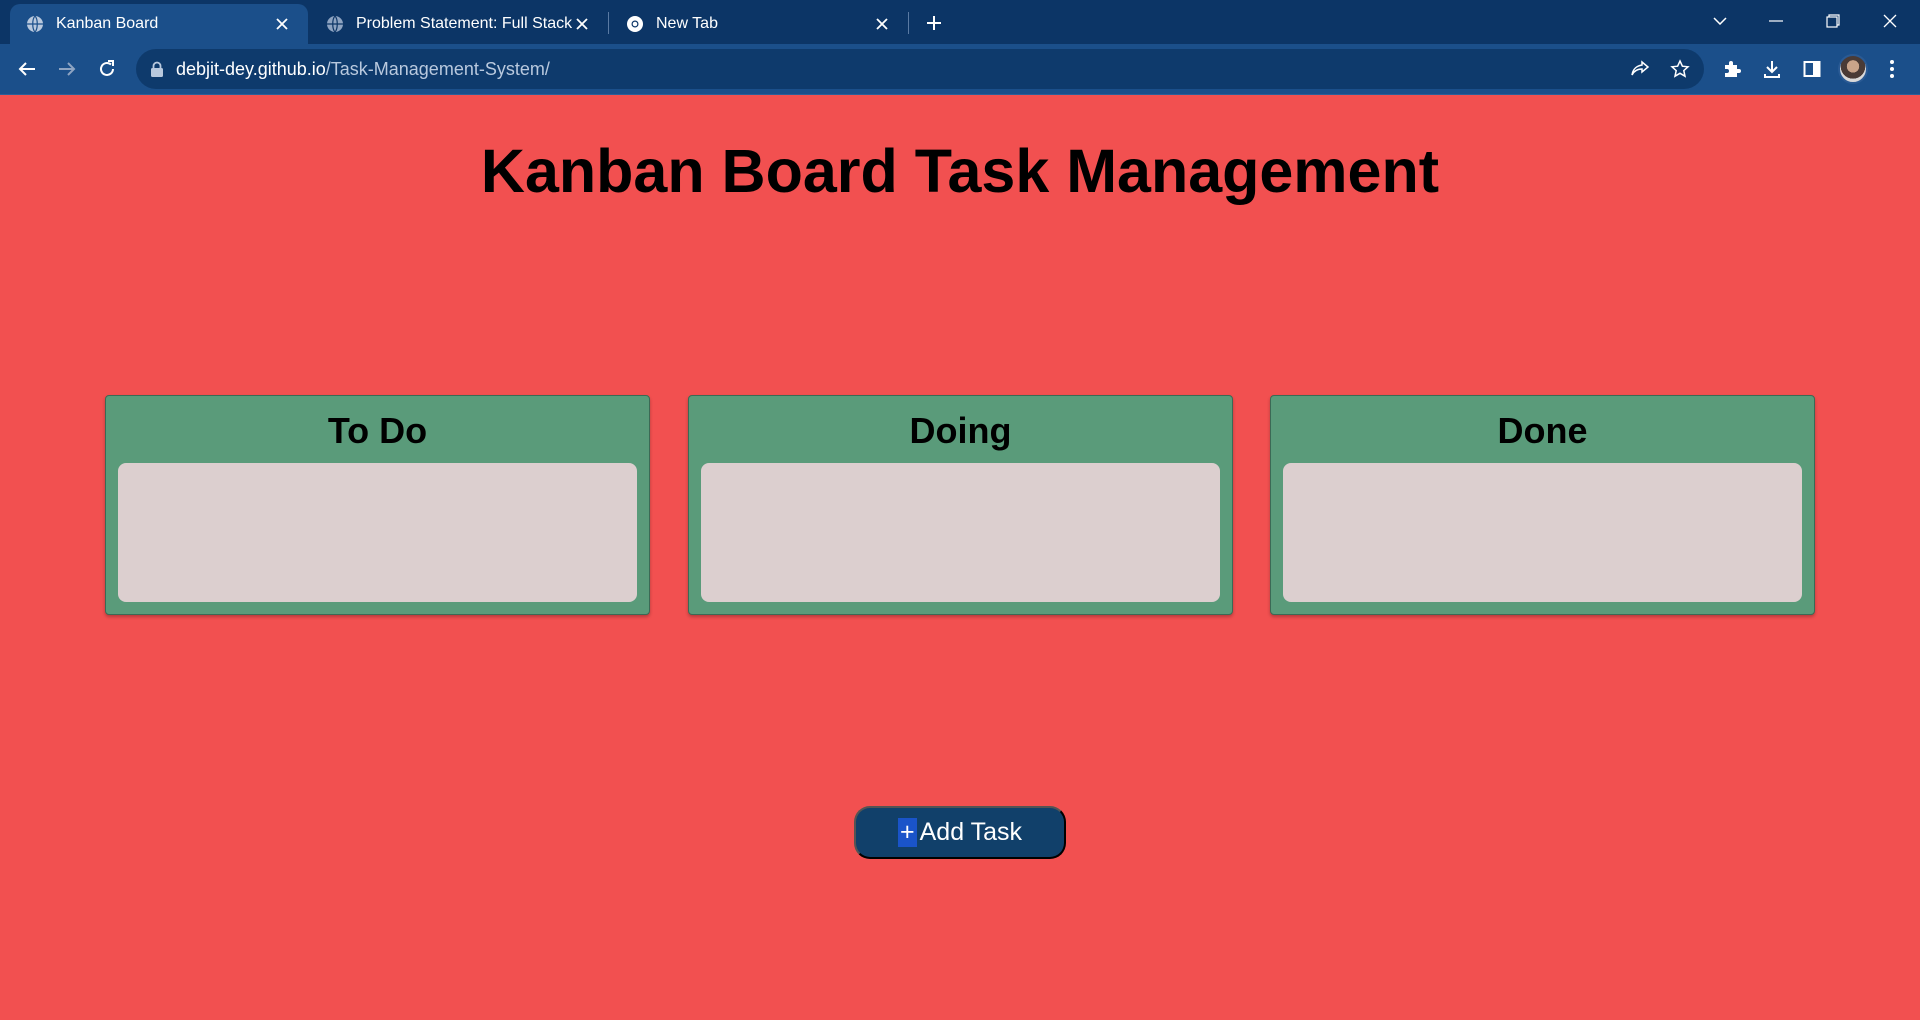 The width and height of the screenshot is (1920, 1020). What do you see at coordinates (1720, 21) in the screenshot?
I see `tab-search-chevron-icon` at bounding box center [1720, 21].